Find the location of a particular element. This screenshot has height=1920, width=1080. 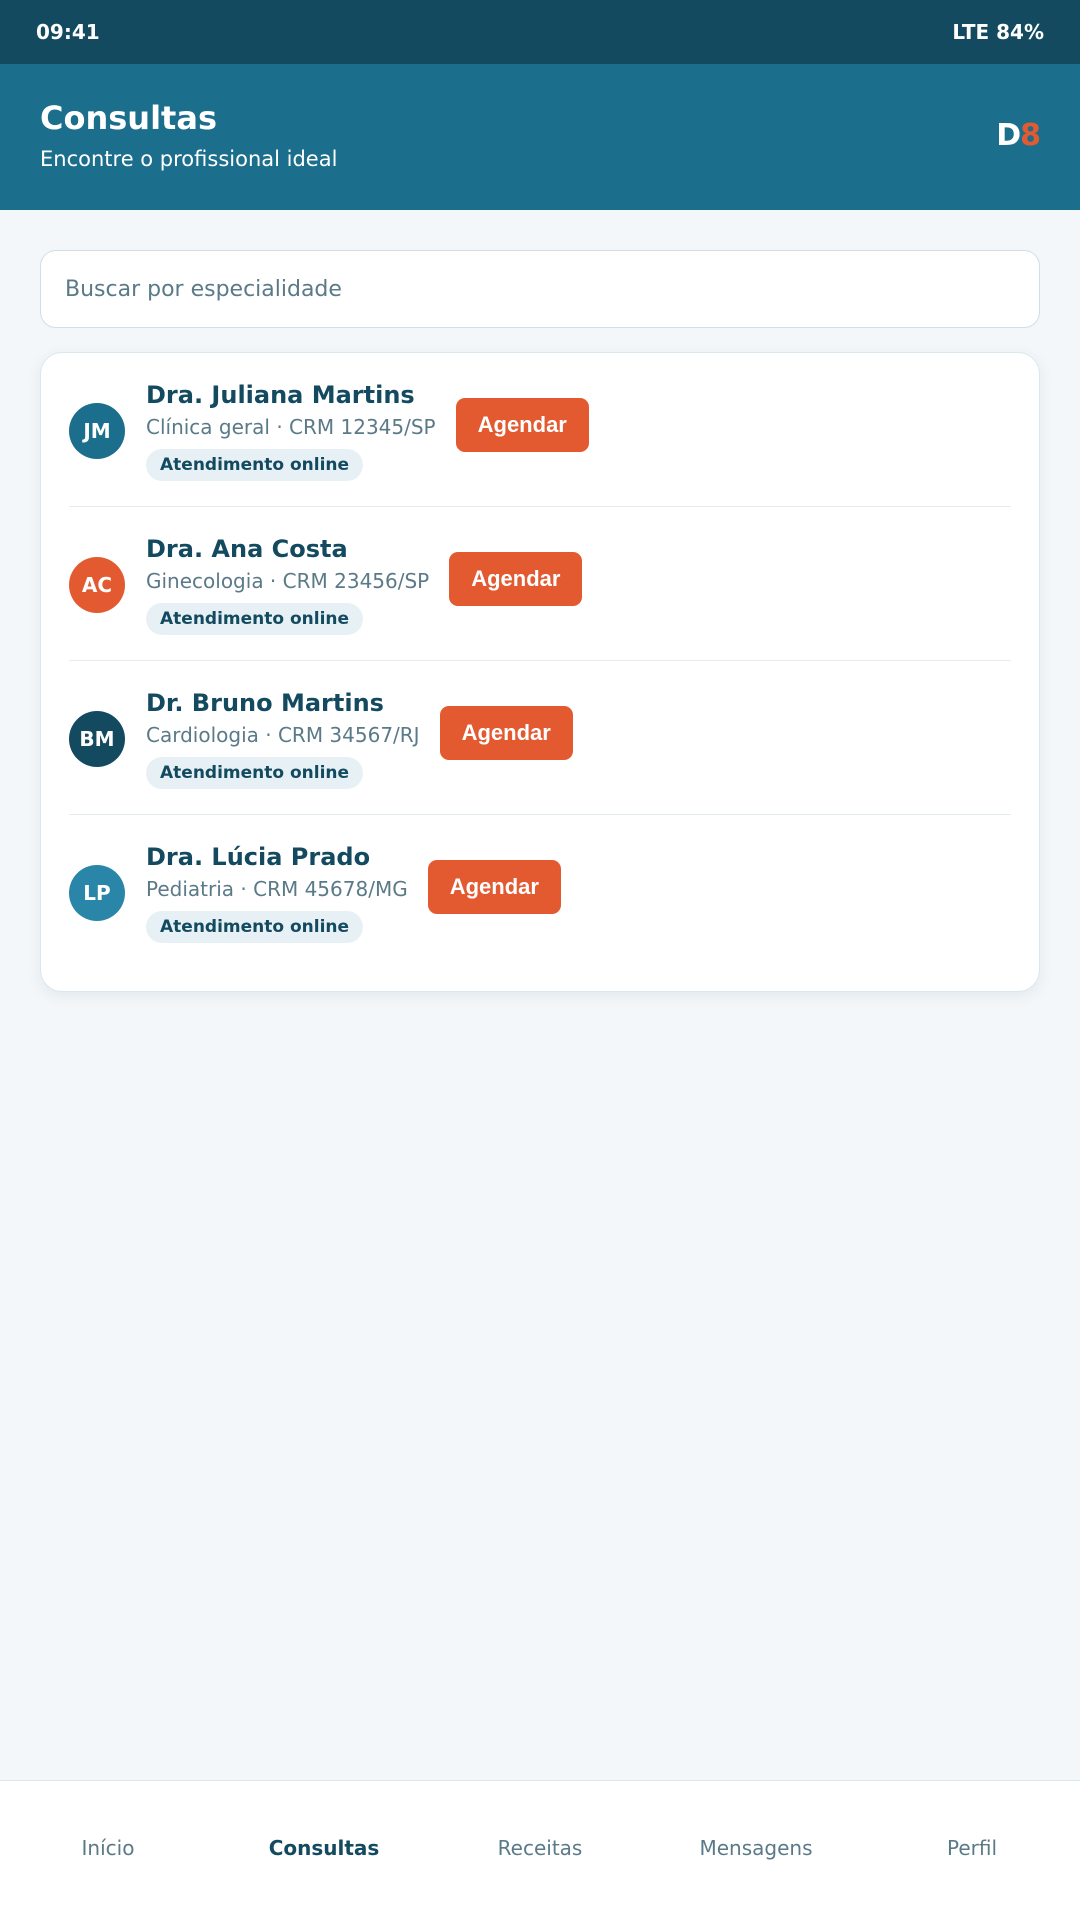

search-input is located at coordinates (540, 289).